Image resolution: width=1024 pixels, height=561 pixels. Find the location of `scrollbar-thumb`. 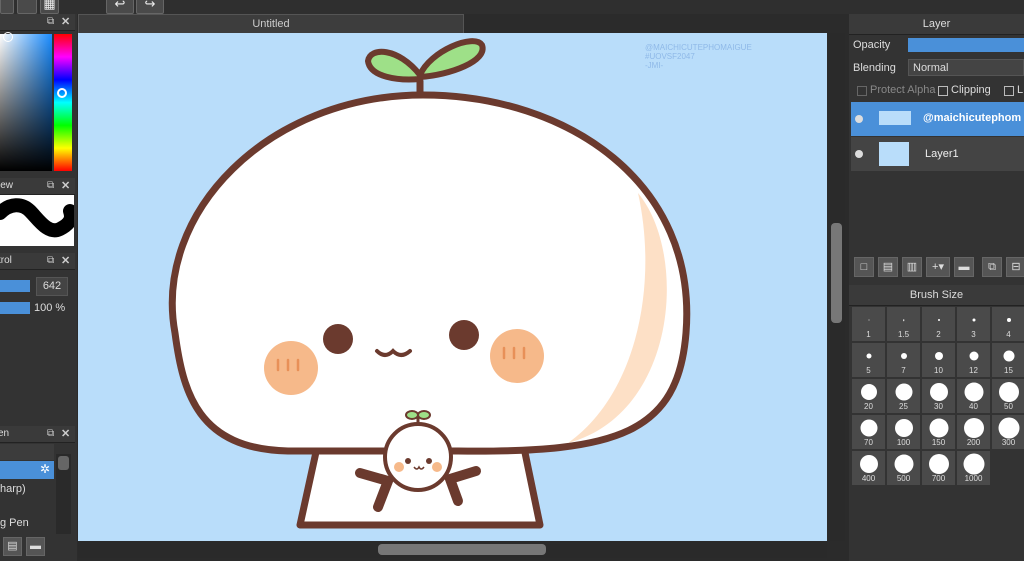

scrollbar-thumb is located at coordinates (63, 463).